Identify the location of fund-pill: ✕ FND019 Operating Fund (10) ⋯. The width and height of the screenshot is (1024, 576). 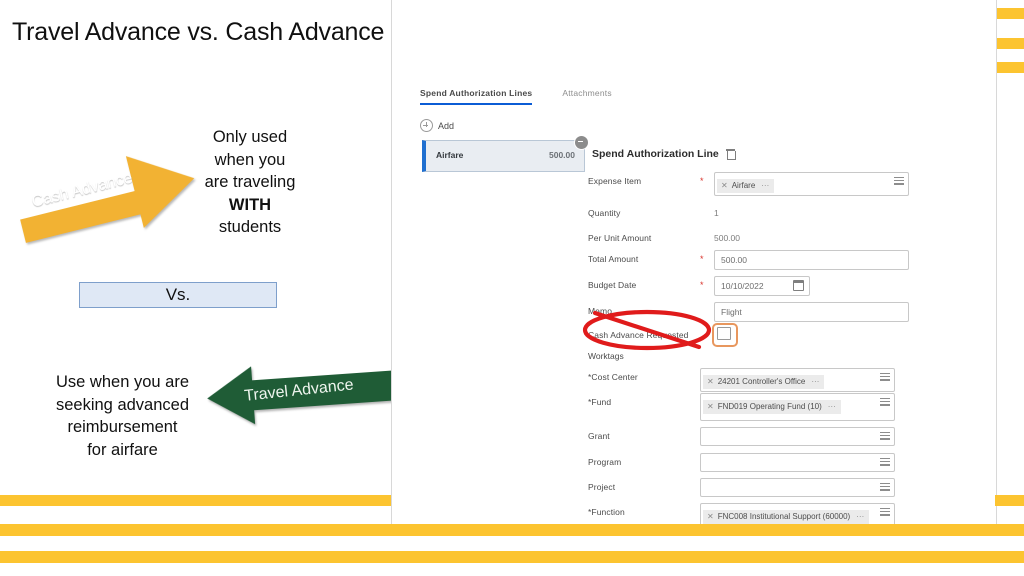
(772, 407).